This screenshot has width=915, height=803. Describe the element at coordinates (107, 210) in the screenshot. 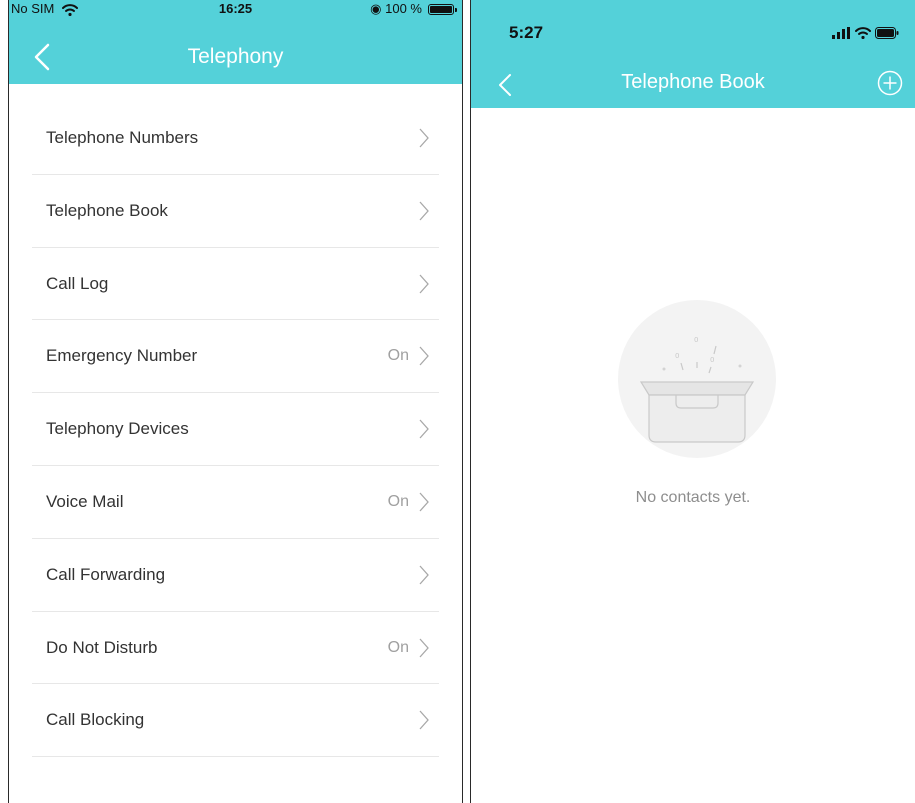

I see `list-item-label: Telephone Book` at that location.